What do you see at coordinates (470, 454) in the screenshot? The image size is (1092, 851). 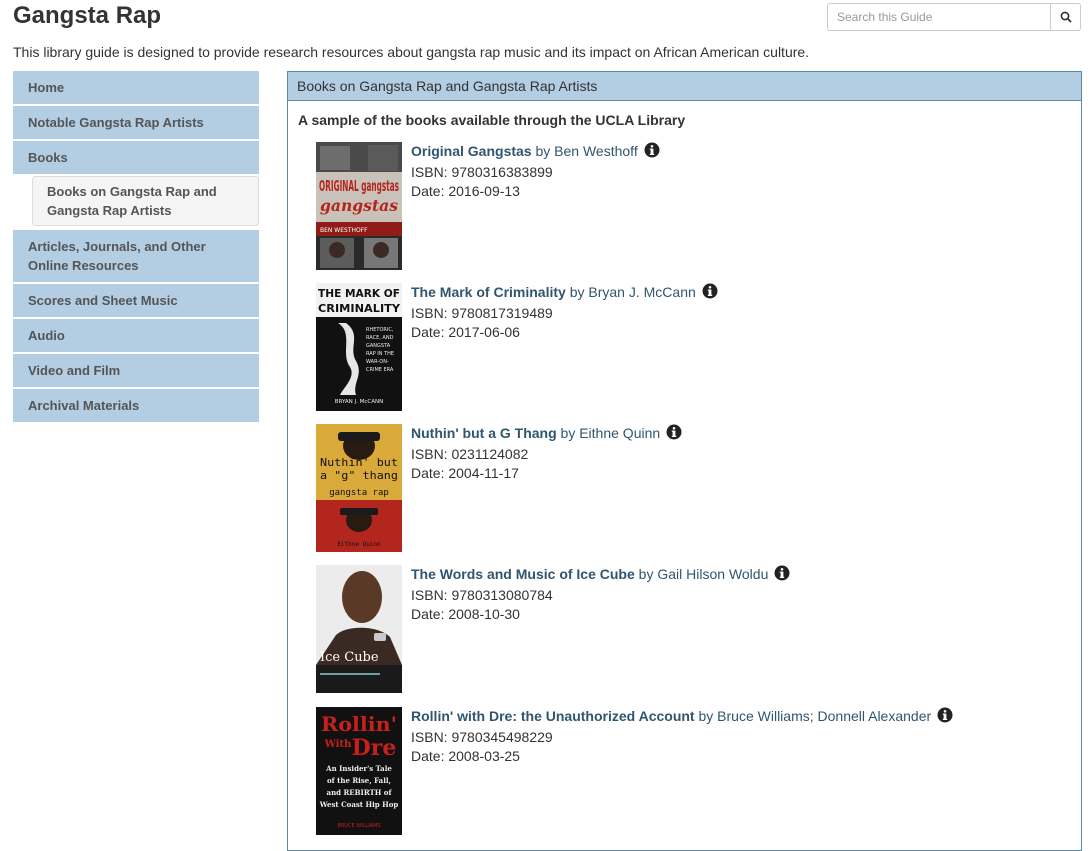 I see `book-isbn: ISBN: 0231124082` at bounding box center [470, 454].